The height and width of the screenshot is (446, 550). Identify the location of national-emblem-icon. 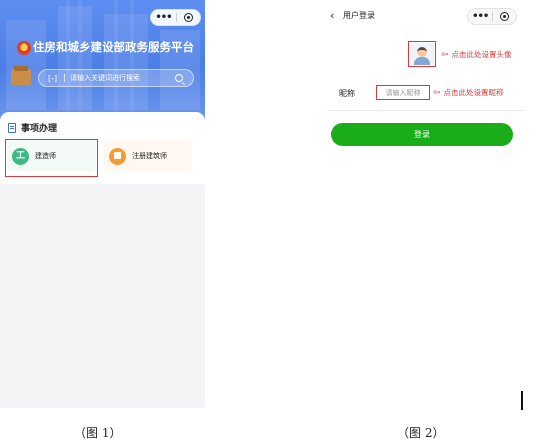
(24, 48).